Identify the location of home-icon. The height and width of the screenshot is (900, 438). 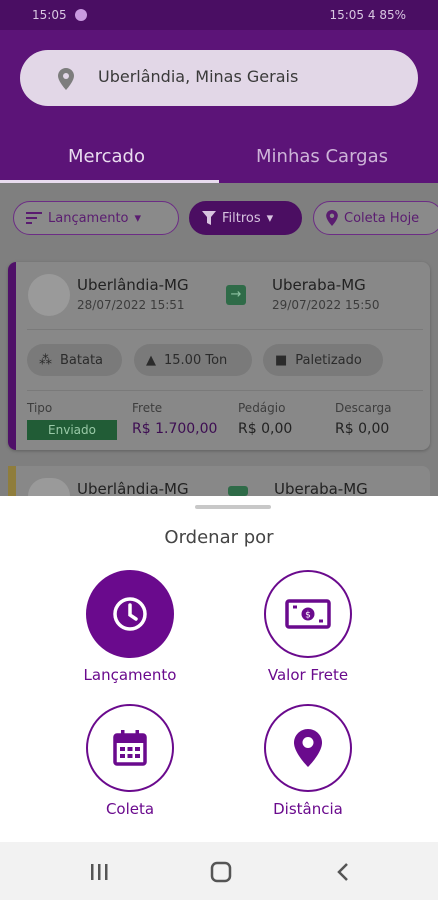
(221, 872).